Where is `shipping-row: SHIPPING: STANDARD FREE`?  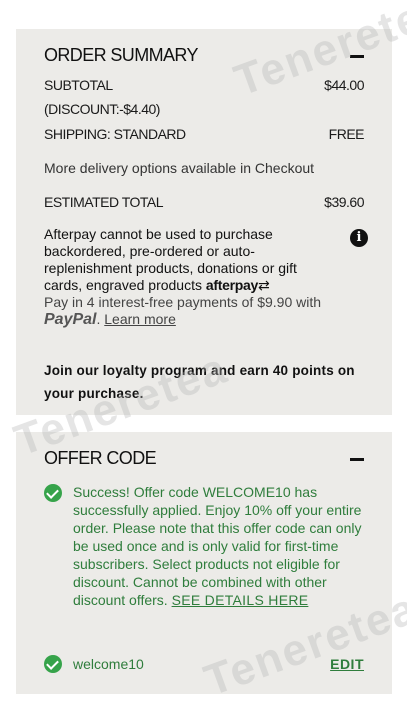 shipping-row: SHIPPING: STANDARD FREE is located at coordinates (204, 134).